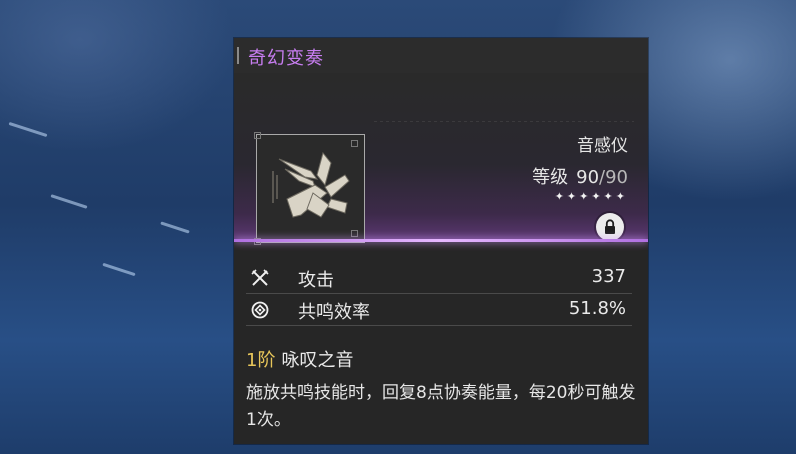 Image resolution: width=796 pixels, height=454 pixels. I want to click on passive-name: 咏叹之音, so click(317, 360).